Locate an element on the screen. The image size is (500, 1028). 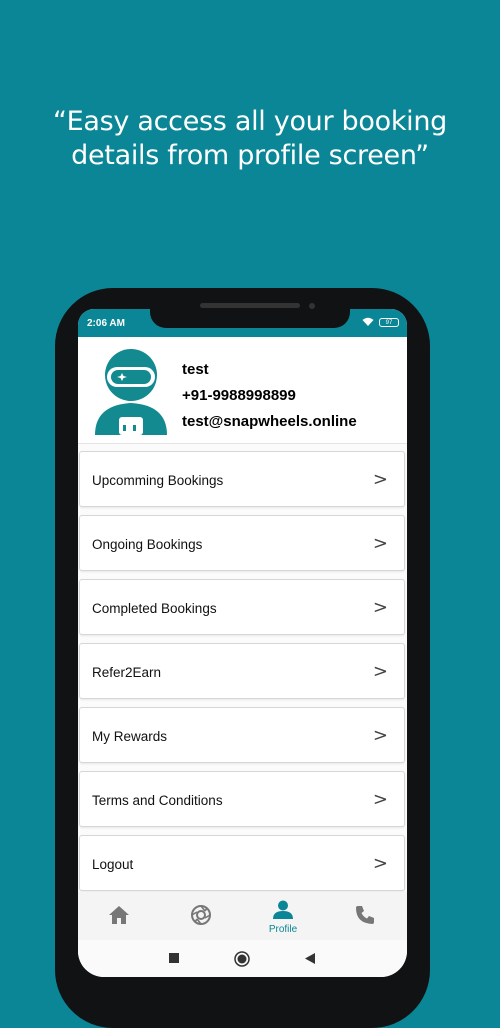
home-icon is located at coordinates (119, 915).